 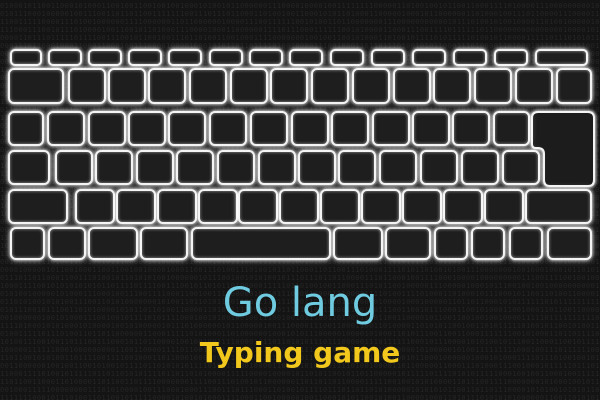 What do you see at coordinates (300, 303) in the screenshot?
I see `app-title: Go lang` at bounding box center [300, 303].